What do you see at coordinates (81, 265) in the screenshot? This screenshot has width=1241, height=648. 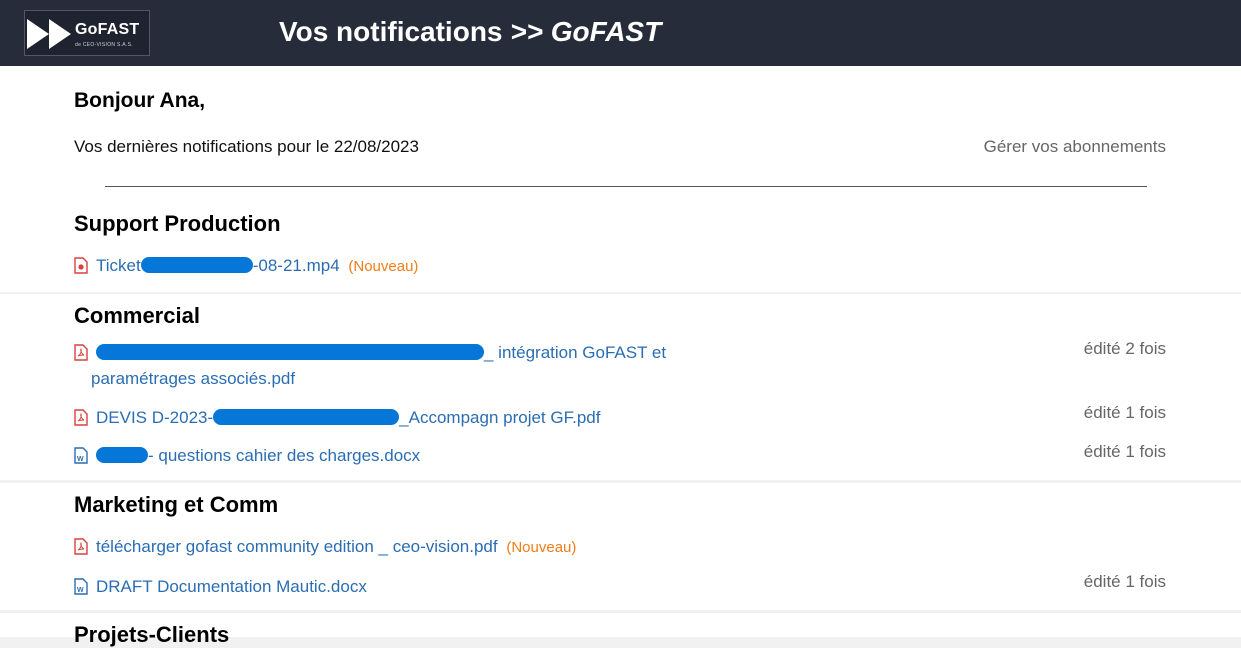 I see `video-file-icon` at bounding box center [81, 265].